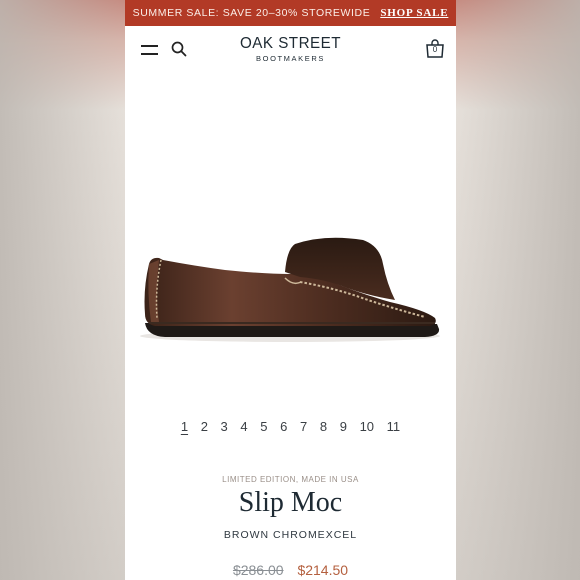 Image resolution: width=580 pixels, height=580 pixels. Describe the element at coordinates (290, 479) in the screenshot. I see `edition-label: LIMITED EDITION, MADE IN USA` at that location.